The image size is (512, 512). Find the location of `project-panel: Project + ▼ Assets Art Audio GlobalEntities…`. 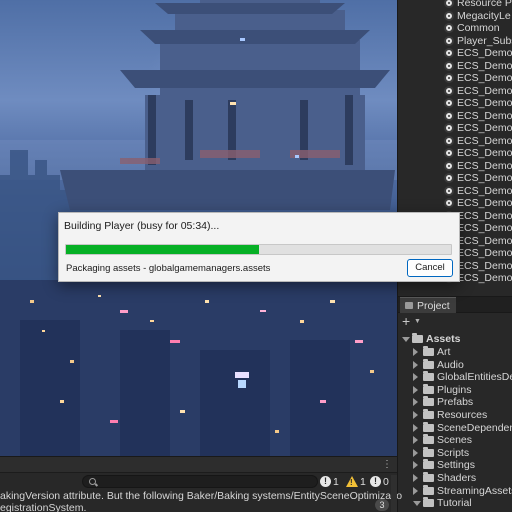

project-panel: Project + ▼ Assets Art Audio GlobalEntities… is located at coordinates (454, 404).